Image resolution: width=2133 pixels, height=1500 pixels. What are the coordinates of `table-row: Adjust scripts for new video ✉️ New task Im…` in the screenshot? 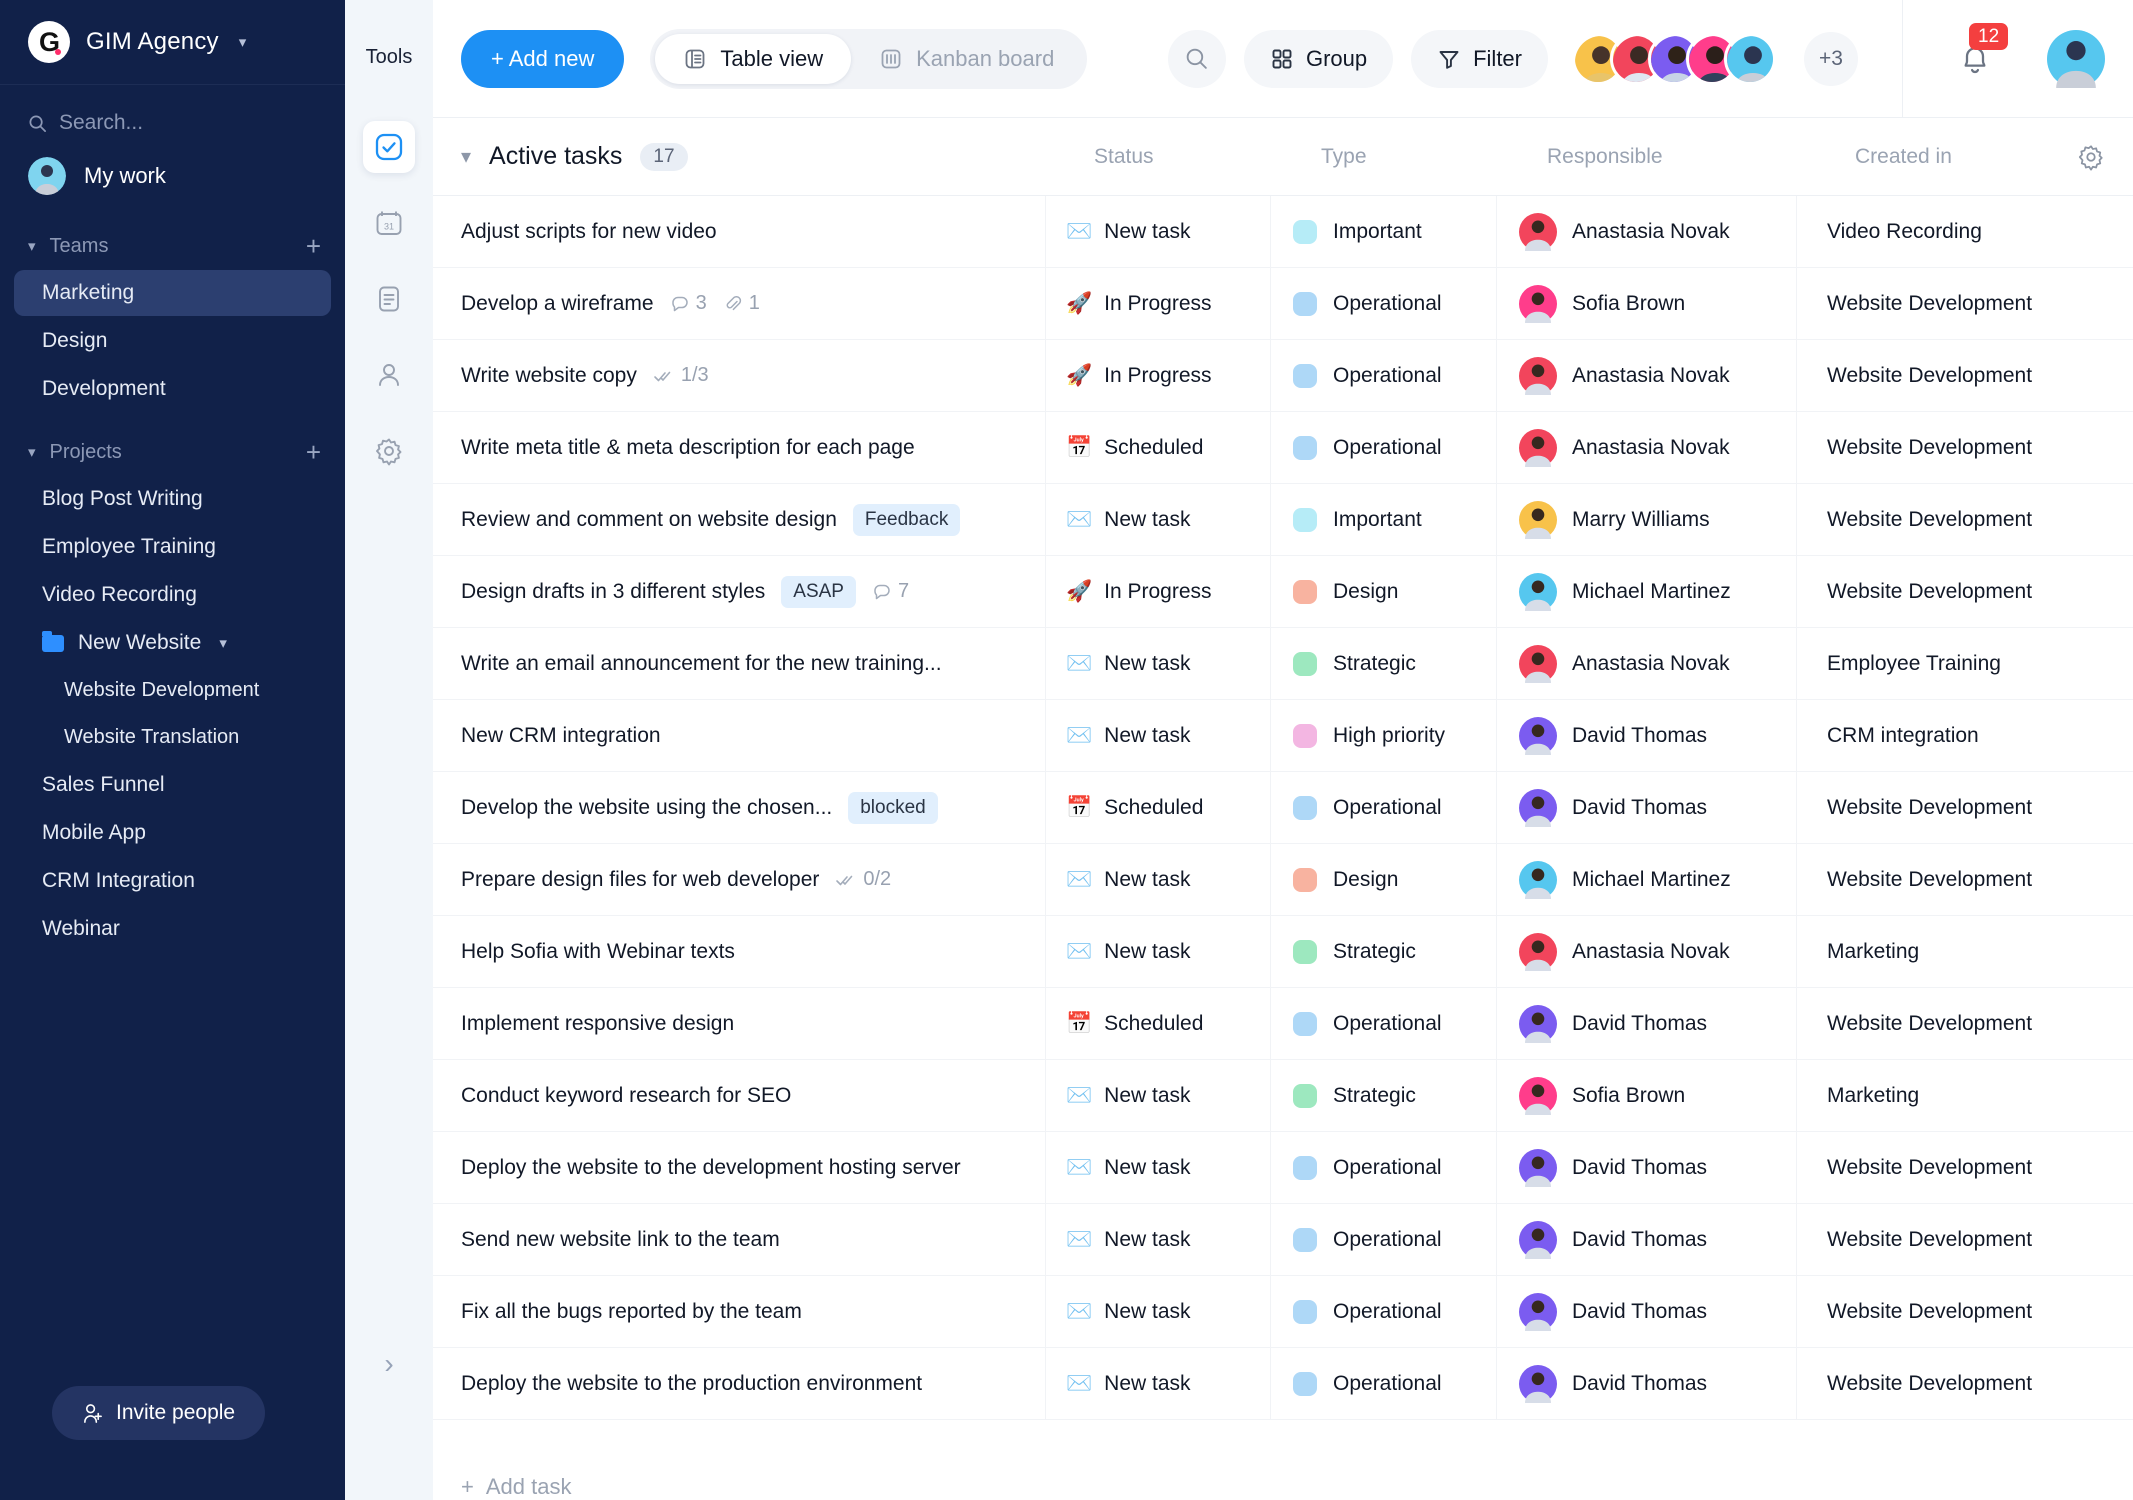 It's located at (1283, 232).